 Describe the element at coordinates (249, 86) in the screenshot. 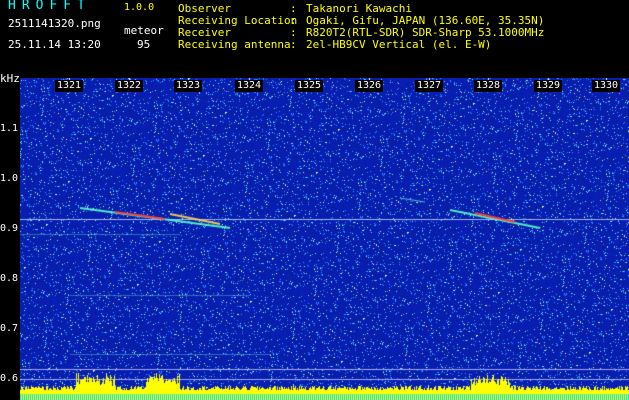

I see `x-tick-label: 1324` at that location.